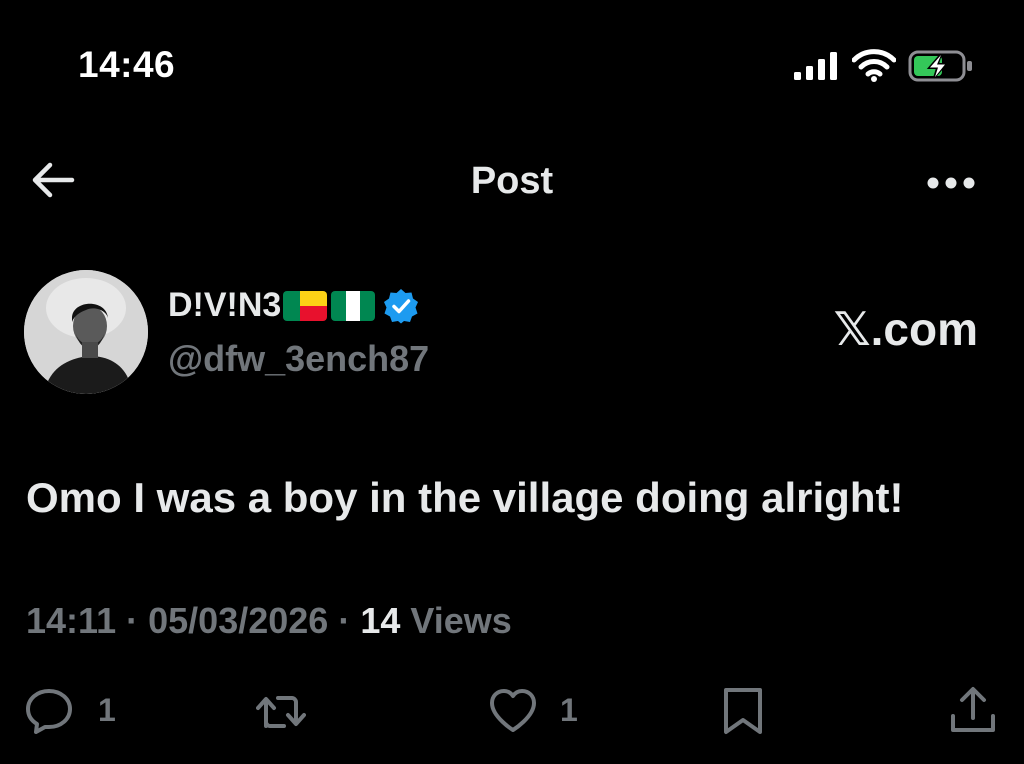 Image resolution: width=1024 pixels, height=764 pixels. I want to click on benin-flag-icon, so click(305, 305).